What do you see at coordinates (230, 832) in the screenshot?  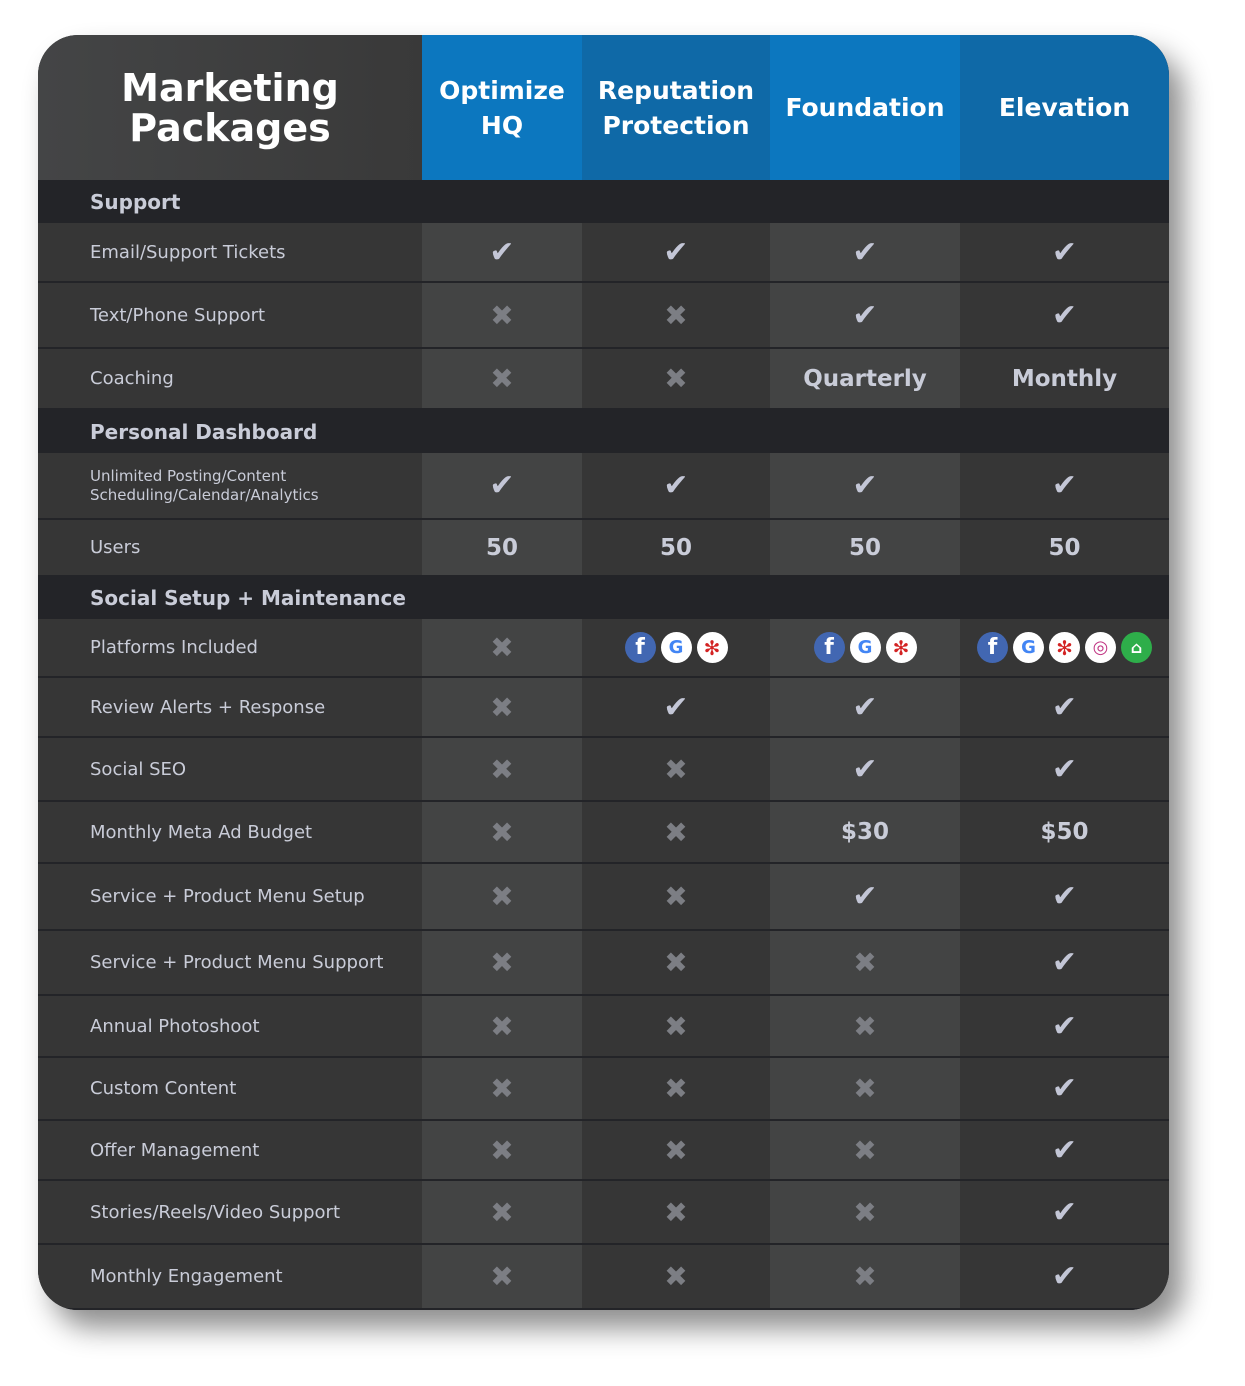 I see `feature-label: Monthly Meta Ad Budget` at bounding box center [230, 832].